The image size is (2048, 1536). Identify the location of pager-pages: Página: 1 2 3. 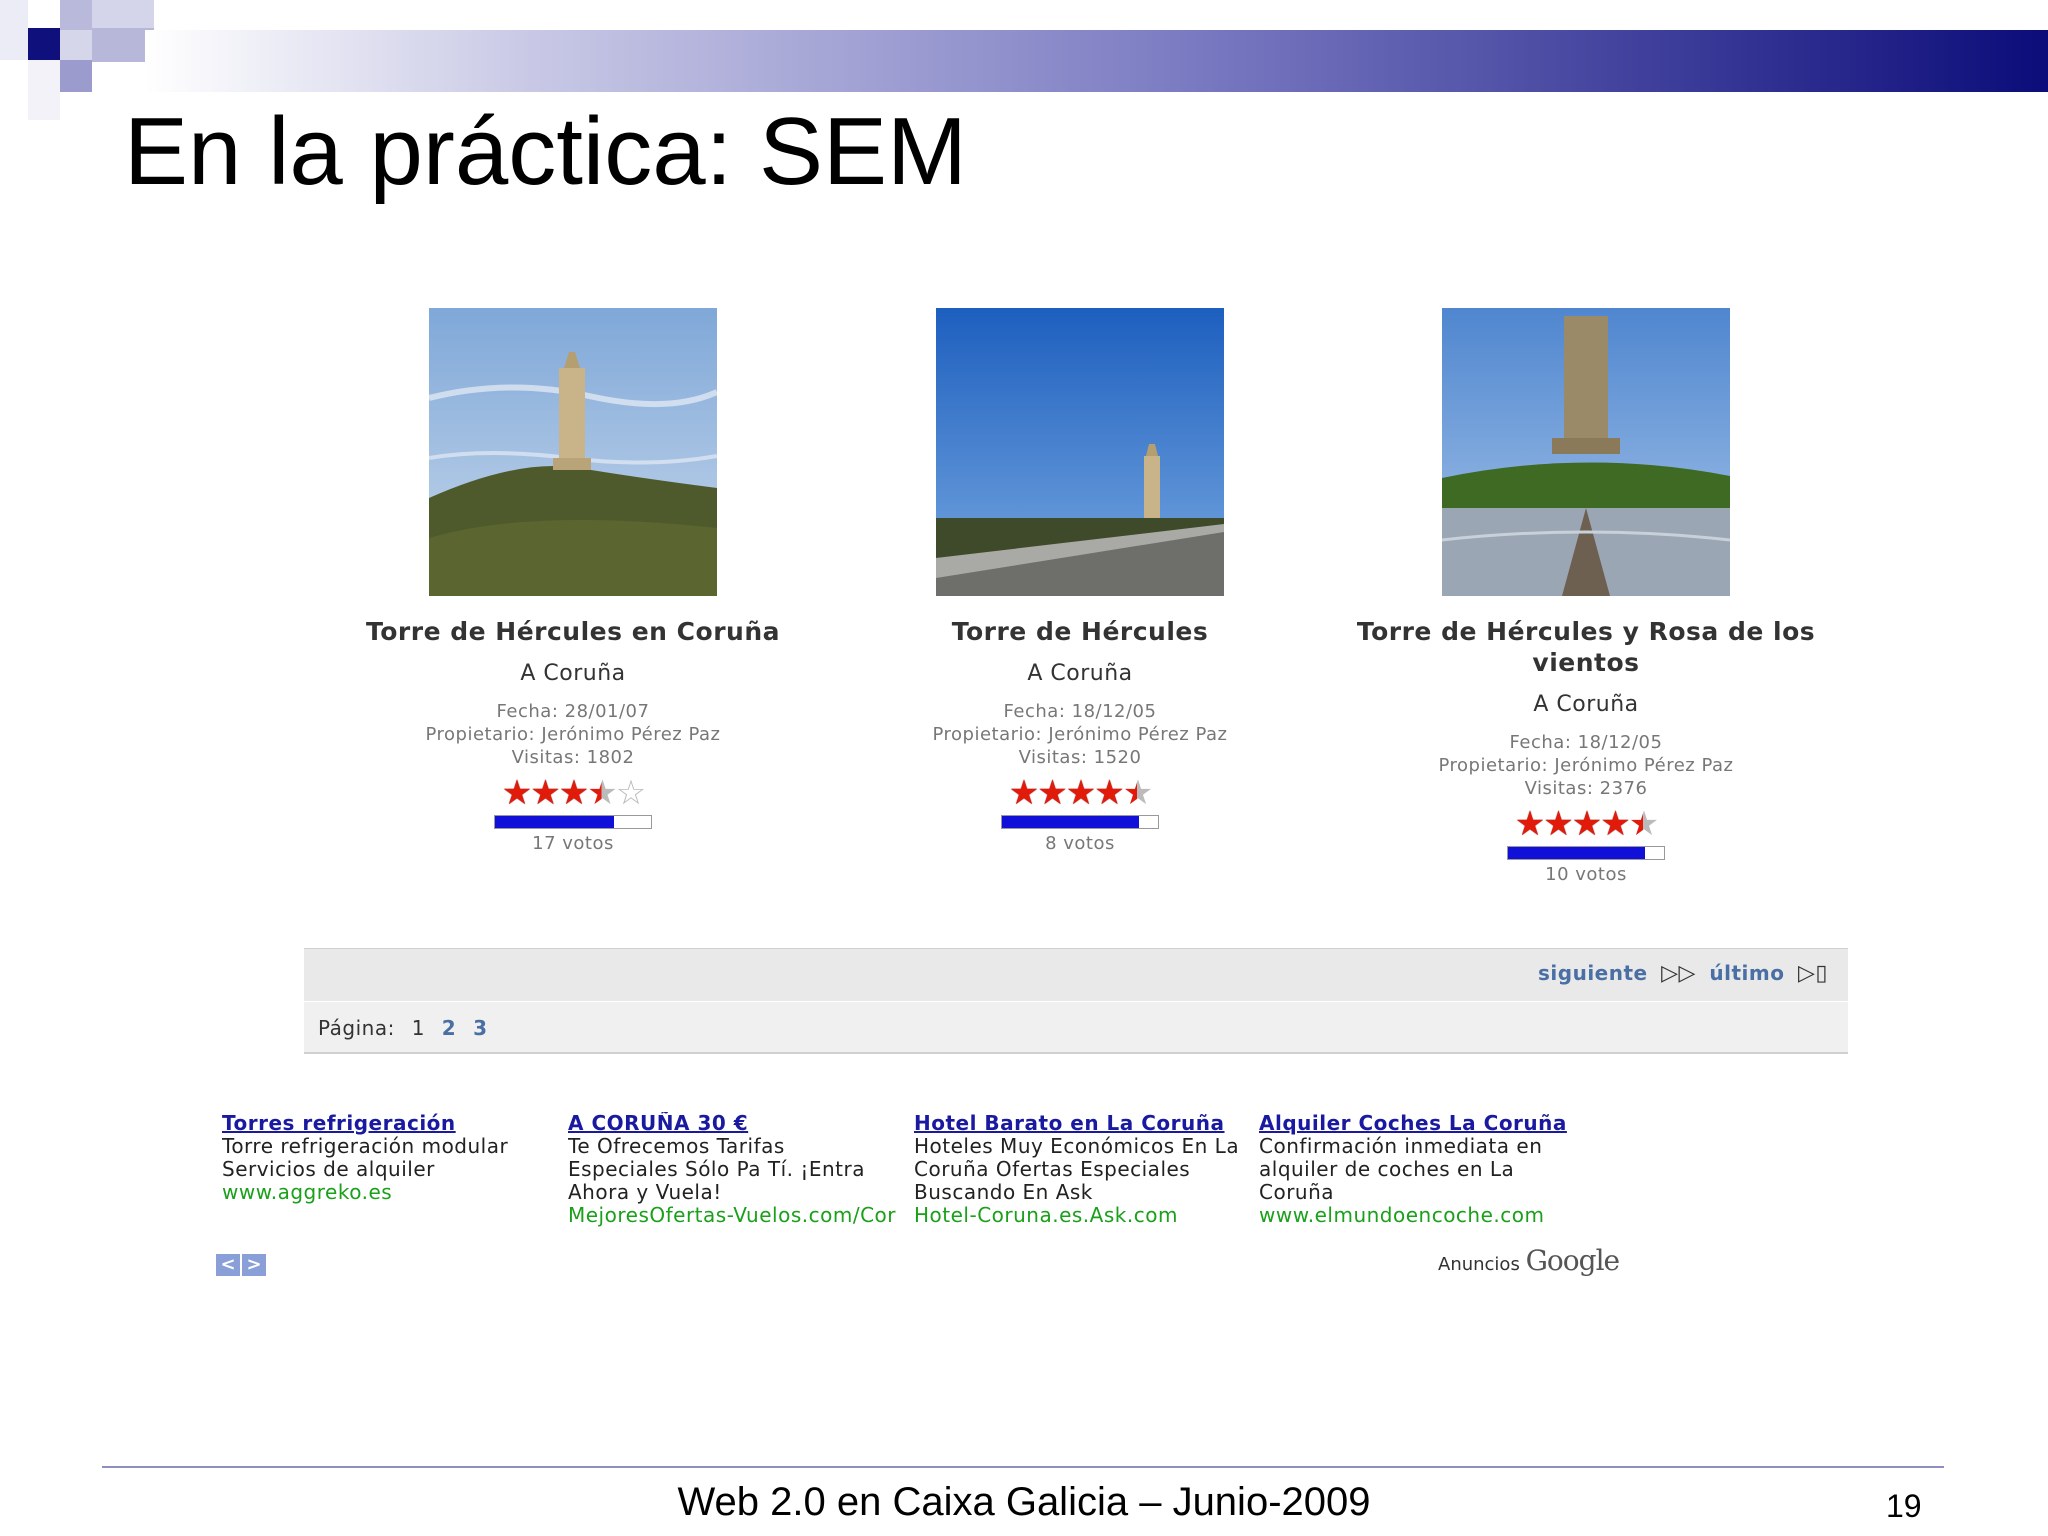
(403, 1028).